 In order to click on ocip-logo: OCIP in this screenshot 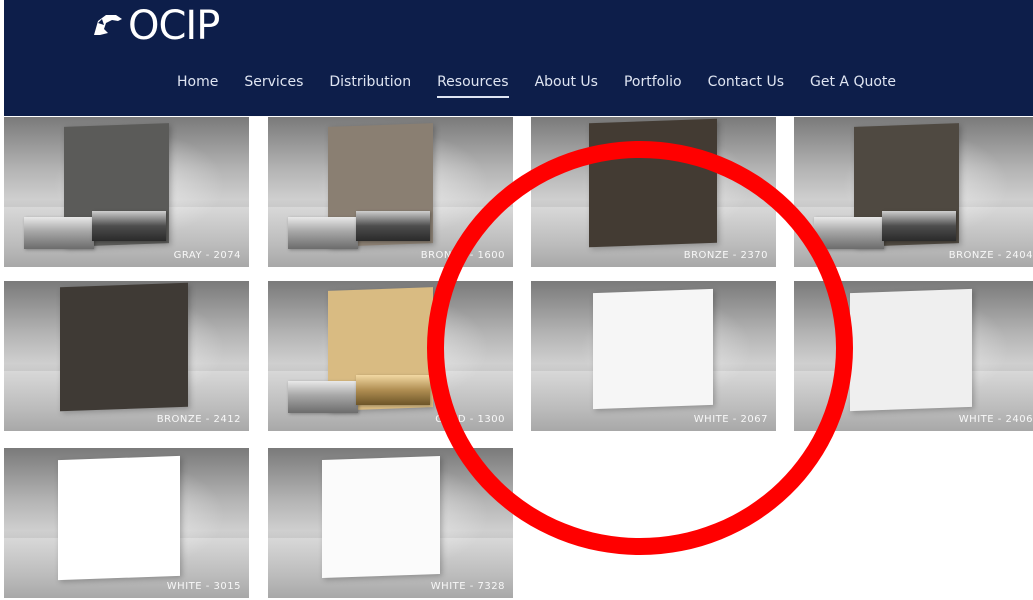, I will do `click(156, 26)`.